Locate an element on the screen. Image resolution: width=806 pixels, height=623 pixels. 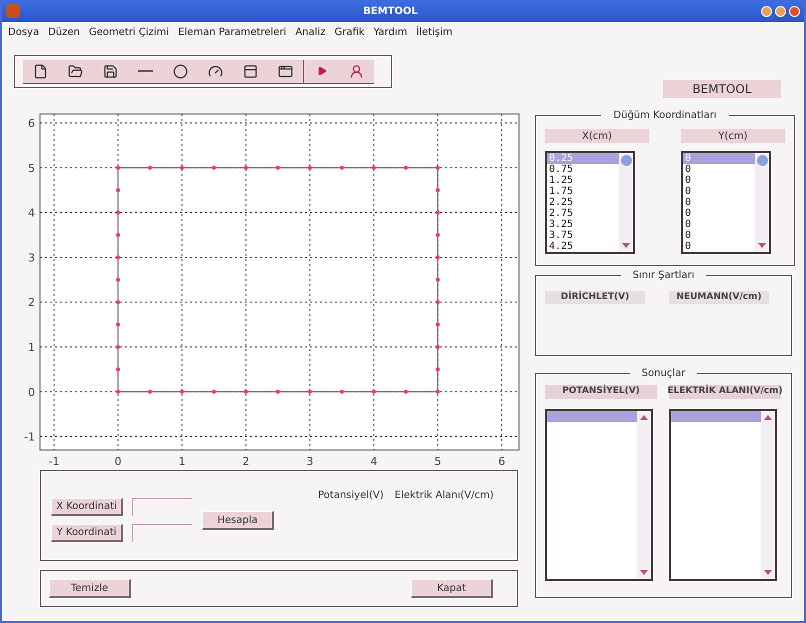
person-icon is located at coordinates (356, 71).